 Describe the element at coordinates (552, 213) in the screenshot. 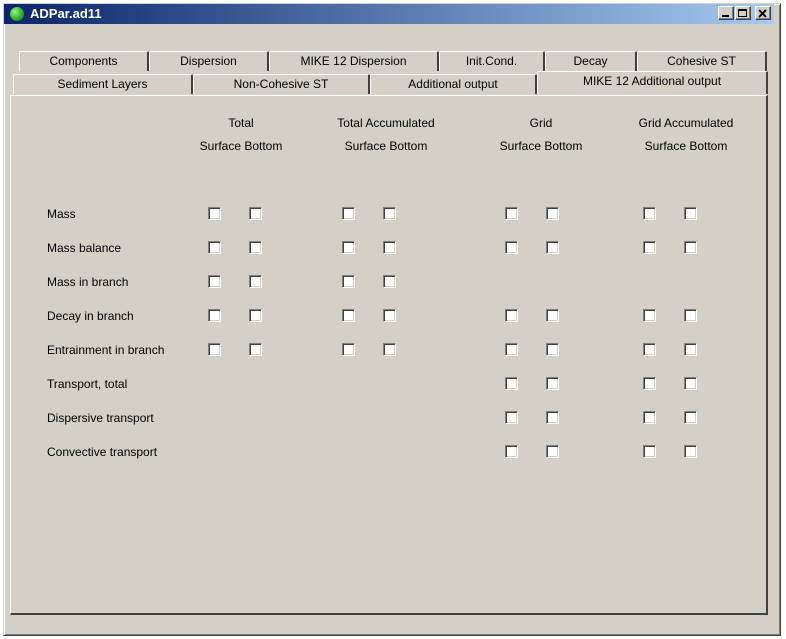

I see `checkbox-mass-grid-bottom` at that location.